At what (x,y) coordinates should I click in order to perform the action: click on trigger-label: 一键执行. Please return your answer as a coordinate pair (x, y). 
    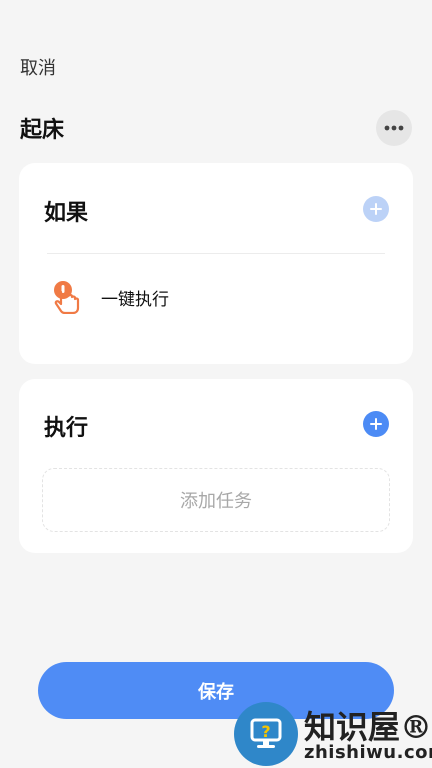
    Looking at the image, I should click on (135, 299).